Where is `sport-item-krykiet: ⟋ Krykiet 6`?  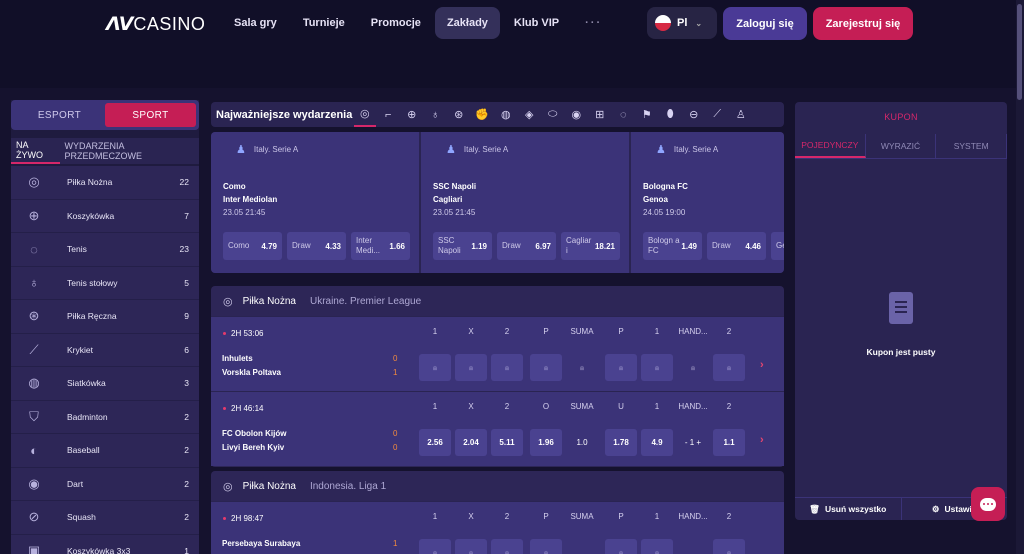 sport-item-krykiet: ⟋ Krykiet 6 is located at coordinates (105, 350).